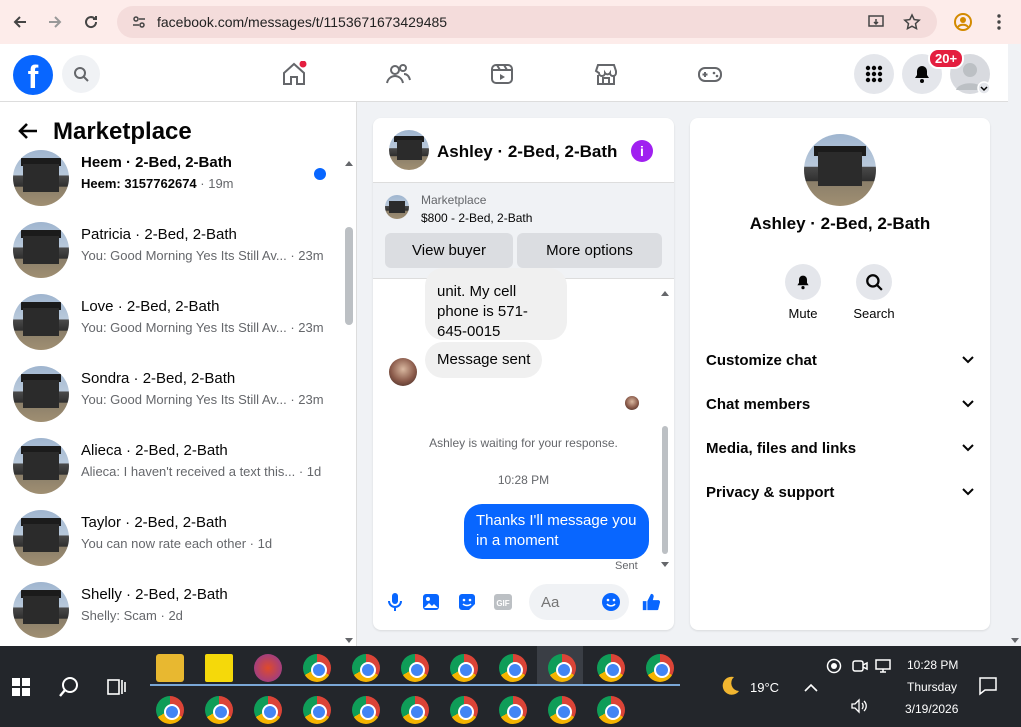 The width and height of the screenshot is (1021, 727). What do you see at coordinates (398, 74) in the screenshot?
I see `friends-nav-button` at bounding box center [398, 74].